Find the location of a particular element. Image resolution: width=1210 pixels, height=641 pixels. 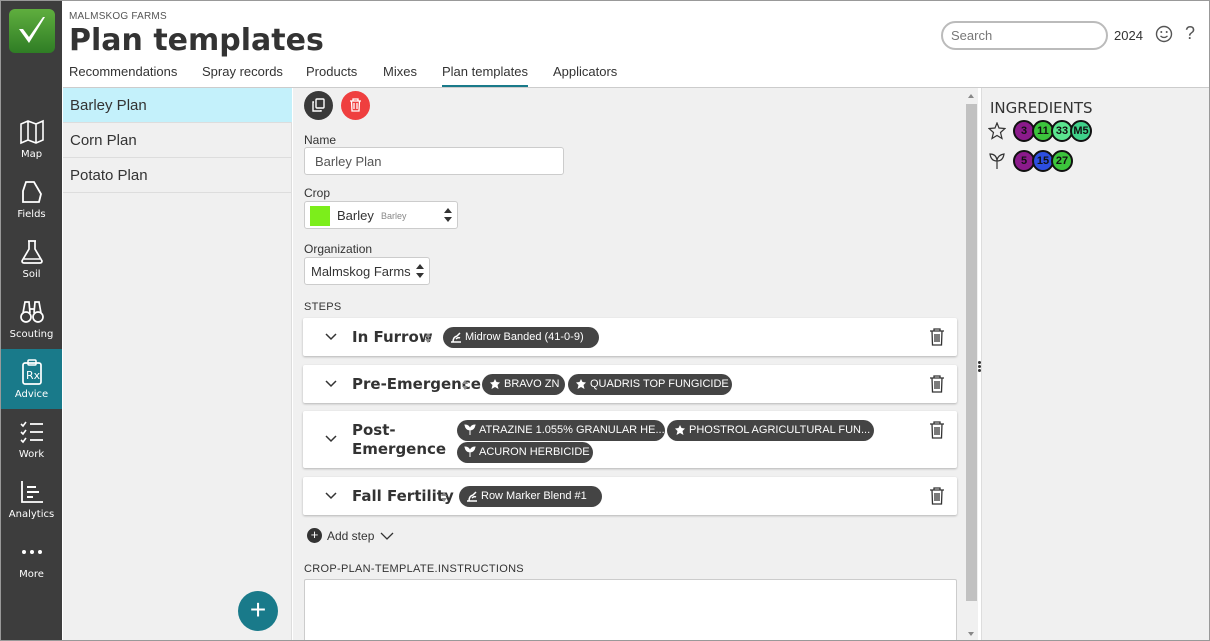

product-chip: Midrow Banded (41-0-9) is located at coordinates (521, 337).